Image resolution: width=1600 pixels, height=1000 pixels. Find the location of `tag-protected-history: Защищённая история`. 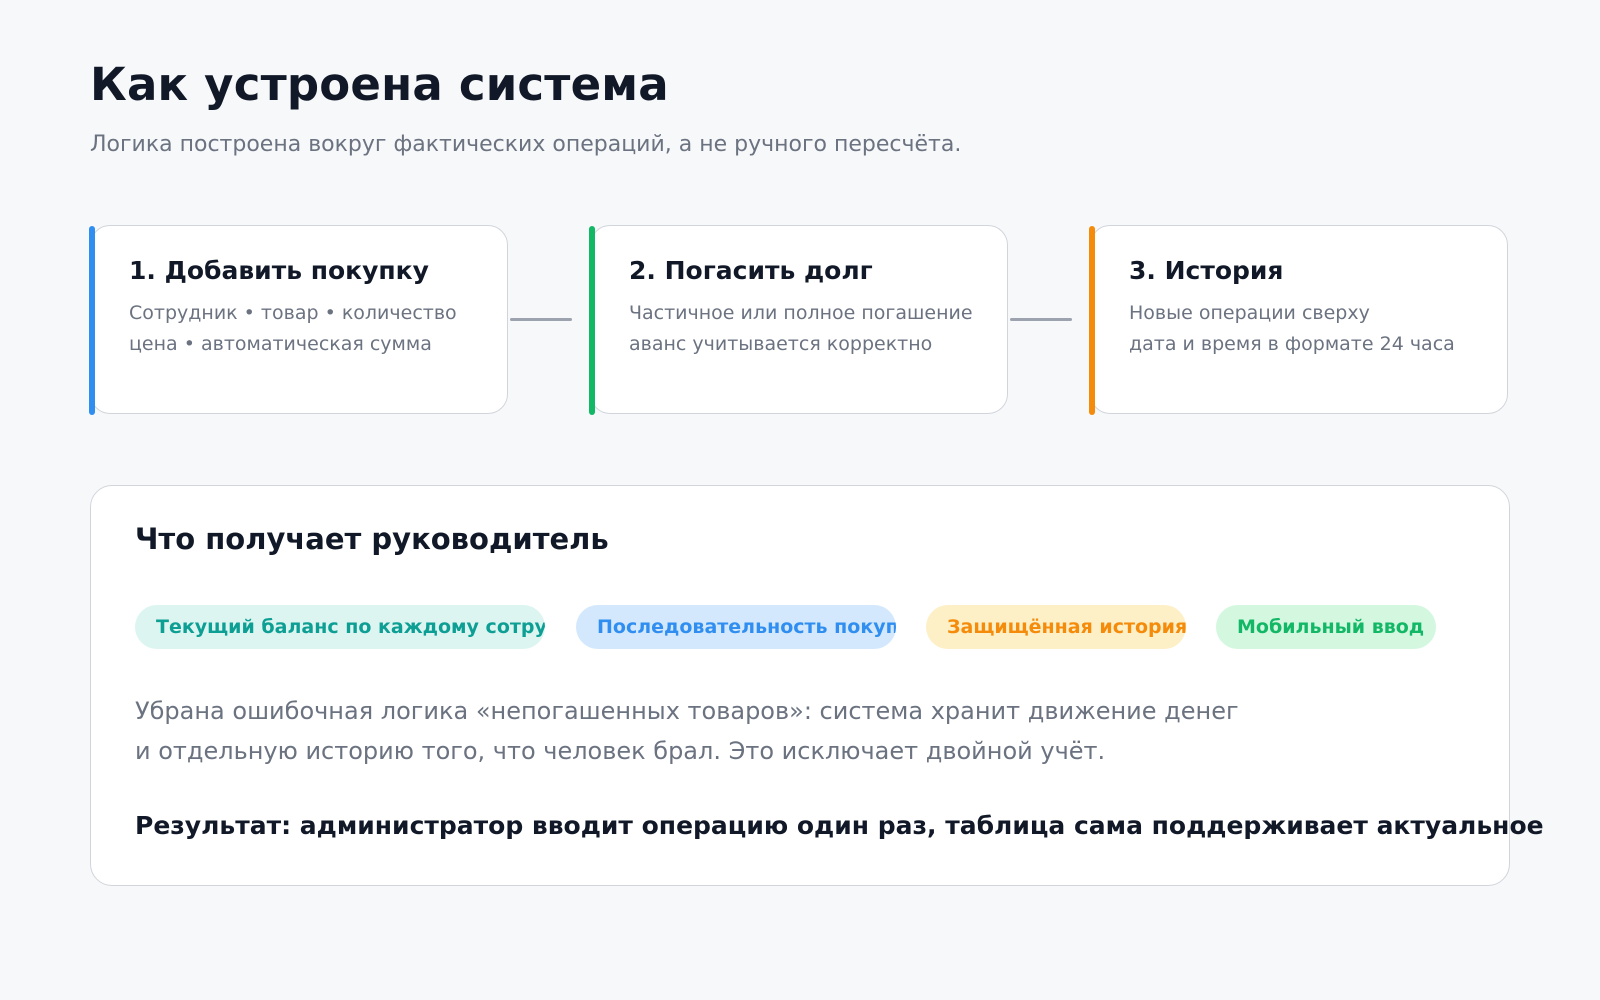

tag-protected-history: Защищённая история is located at coordinates (1056, 627).